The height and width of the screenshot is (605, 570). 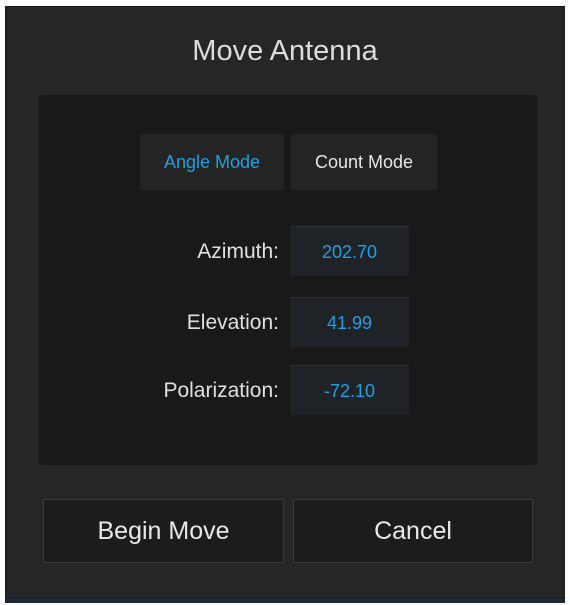 I want to click on polarization-field: -72.10, so click(x=349, y=390).